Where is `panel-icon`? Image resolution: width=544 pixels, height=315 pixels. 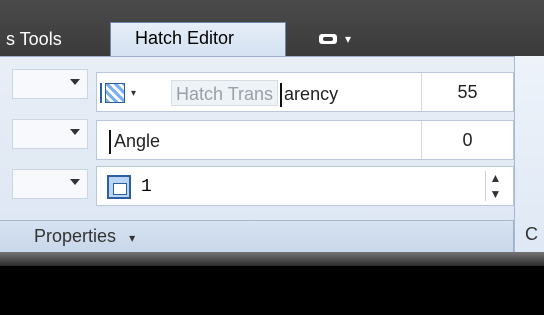
panel-icon is located at coordinates (328, 39).